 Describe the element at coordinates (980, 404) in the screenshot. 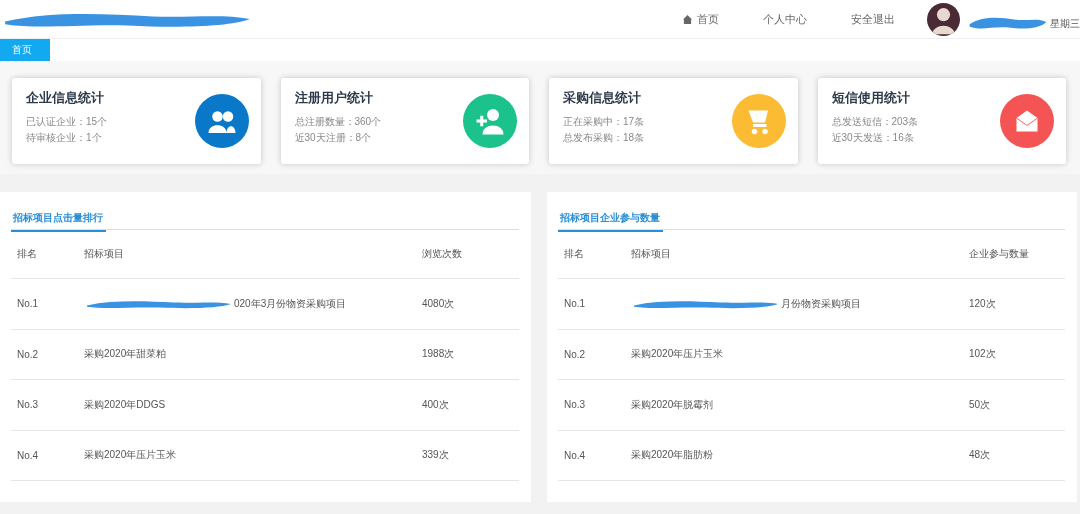

I see `table-cell: 50次` at that location.